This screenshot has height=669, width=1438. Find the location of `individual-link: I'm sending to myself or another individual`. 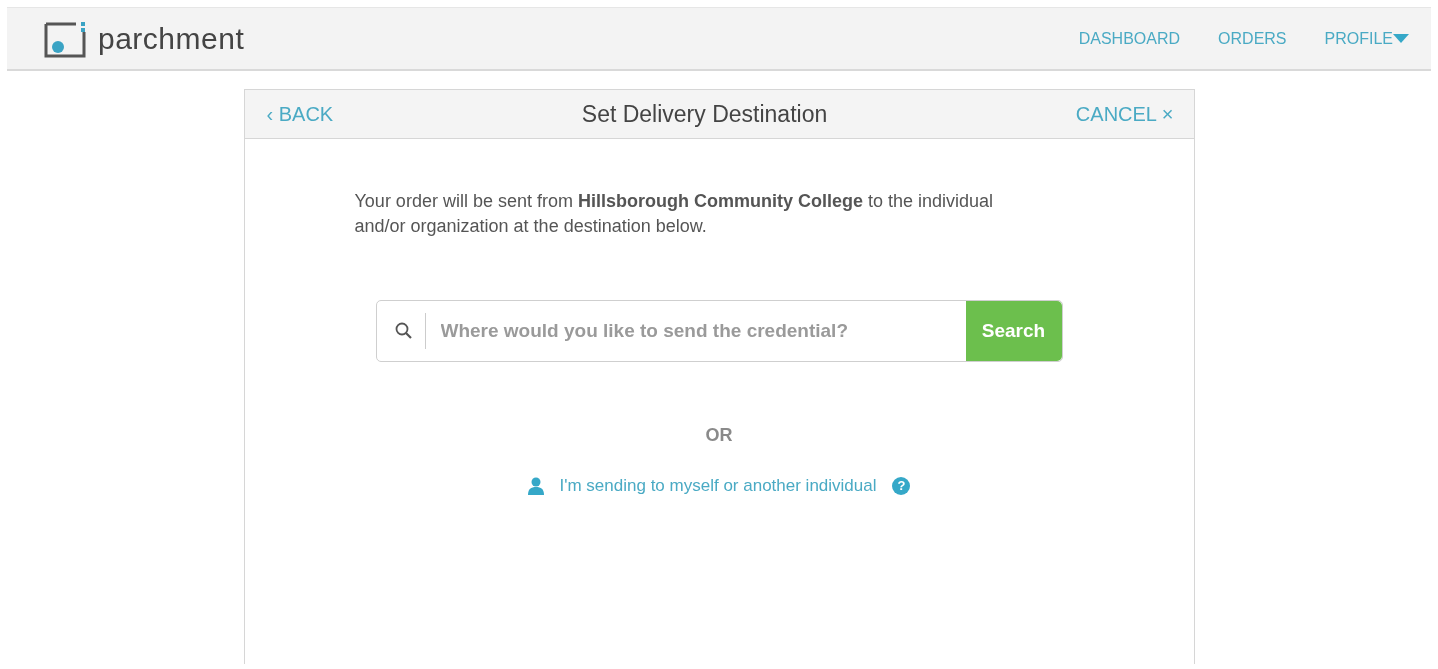

individual-link: I'm sending to myself or another individual is located at coordinates (702, 486).